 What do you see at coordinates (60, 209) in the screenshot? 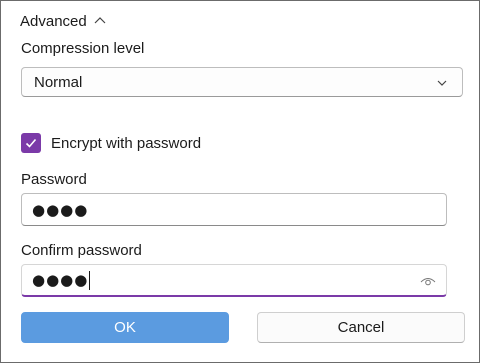
I see `password-value: ●●●●` at bounding box center [60, 209].